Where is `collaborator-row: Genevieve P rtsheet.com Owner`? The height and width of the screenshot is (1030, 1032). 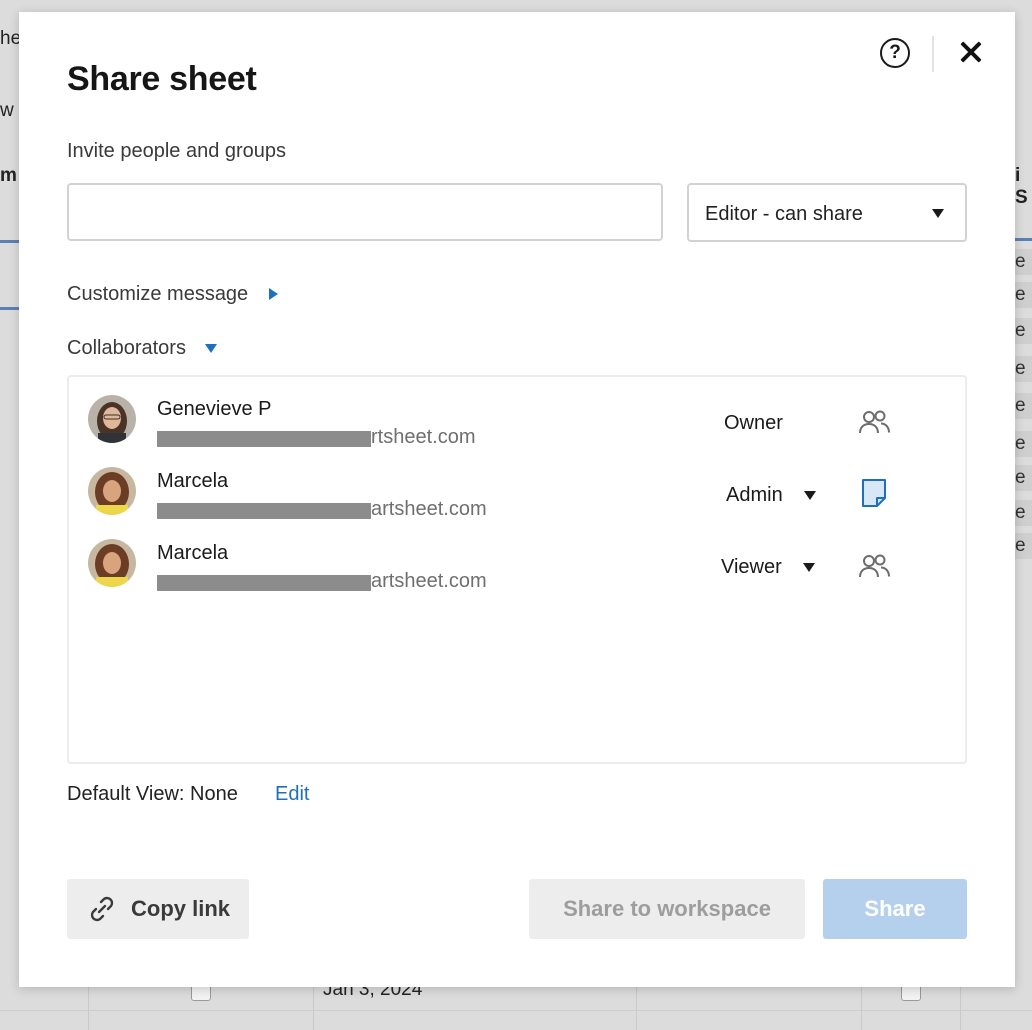 collaborator-row: Genevieve P rtsheet.com Owner is located at coordinates (517, 415).